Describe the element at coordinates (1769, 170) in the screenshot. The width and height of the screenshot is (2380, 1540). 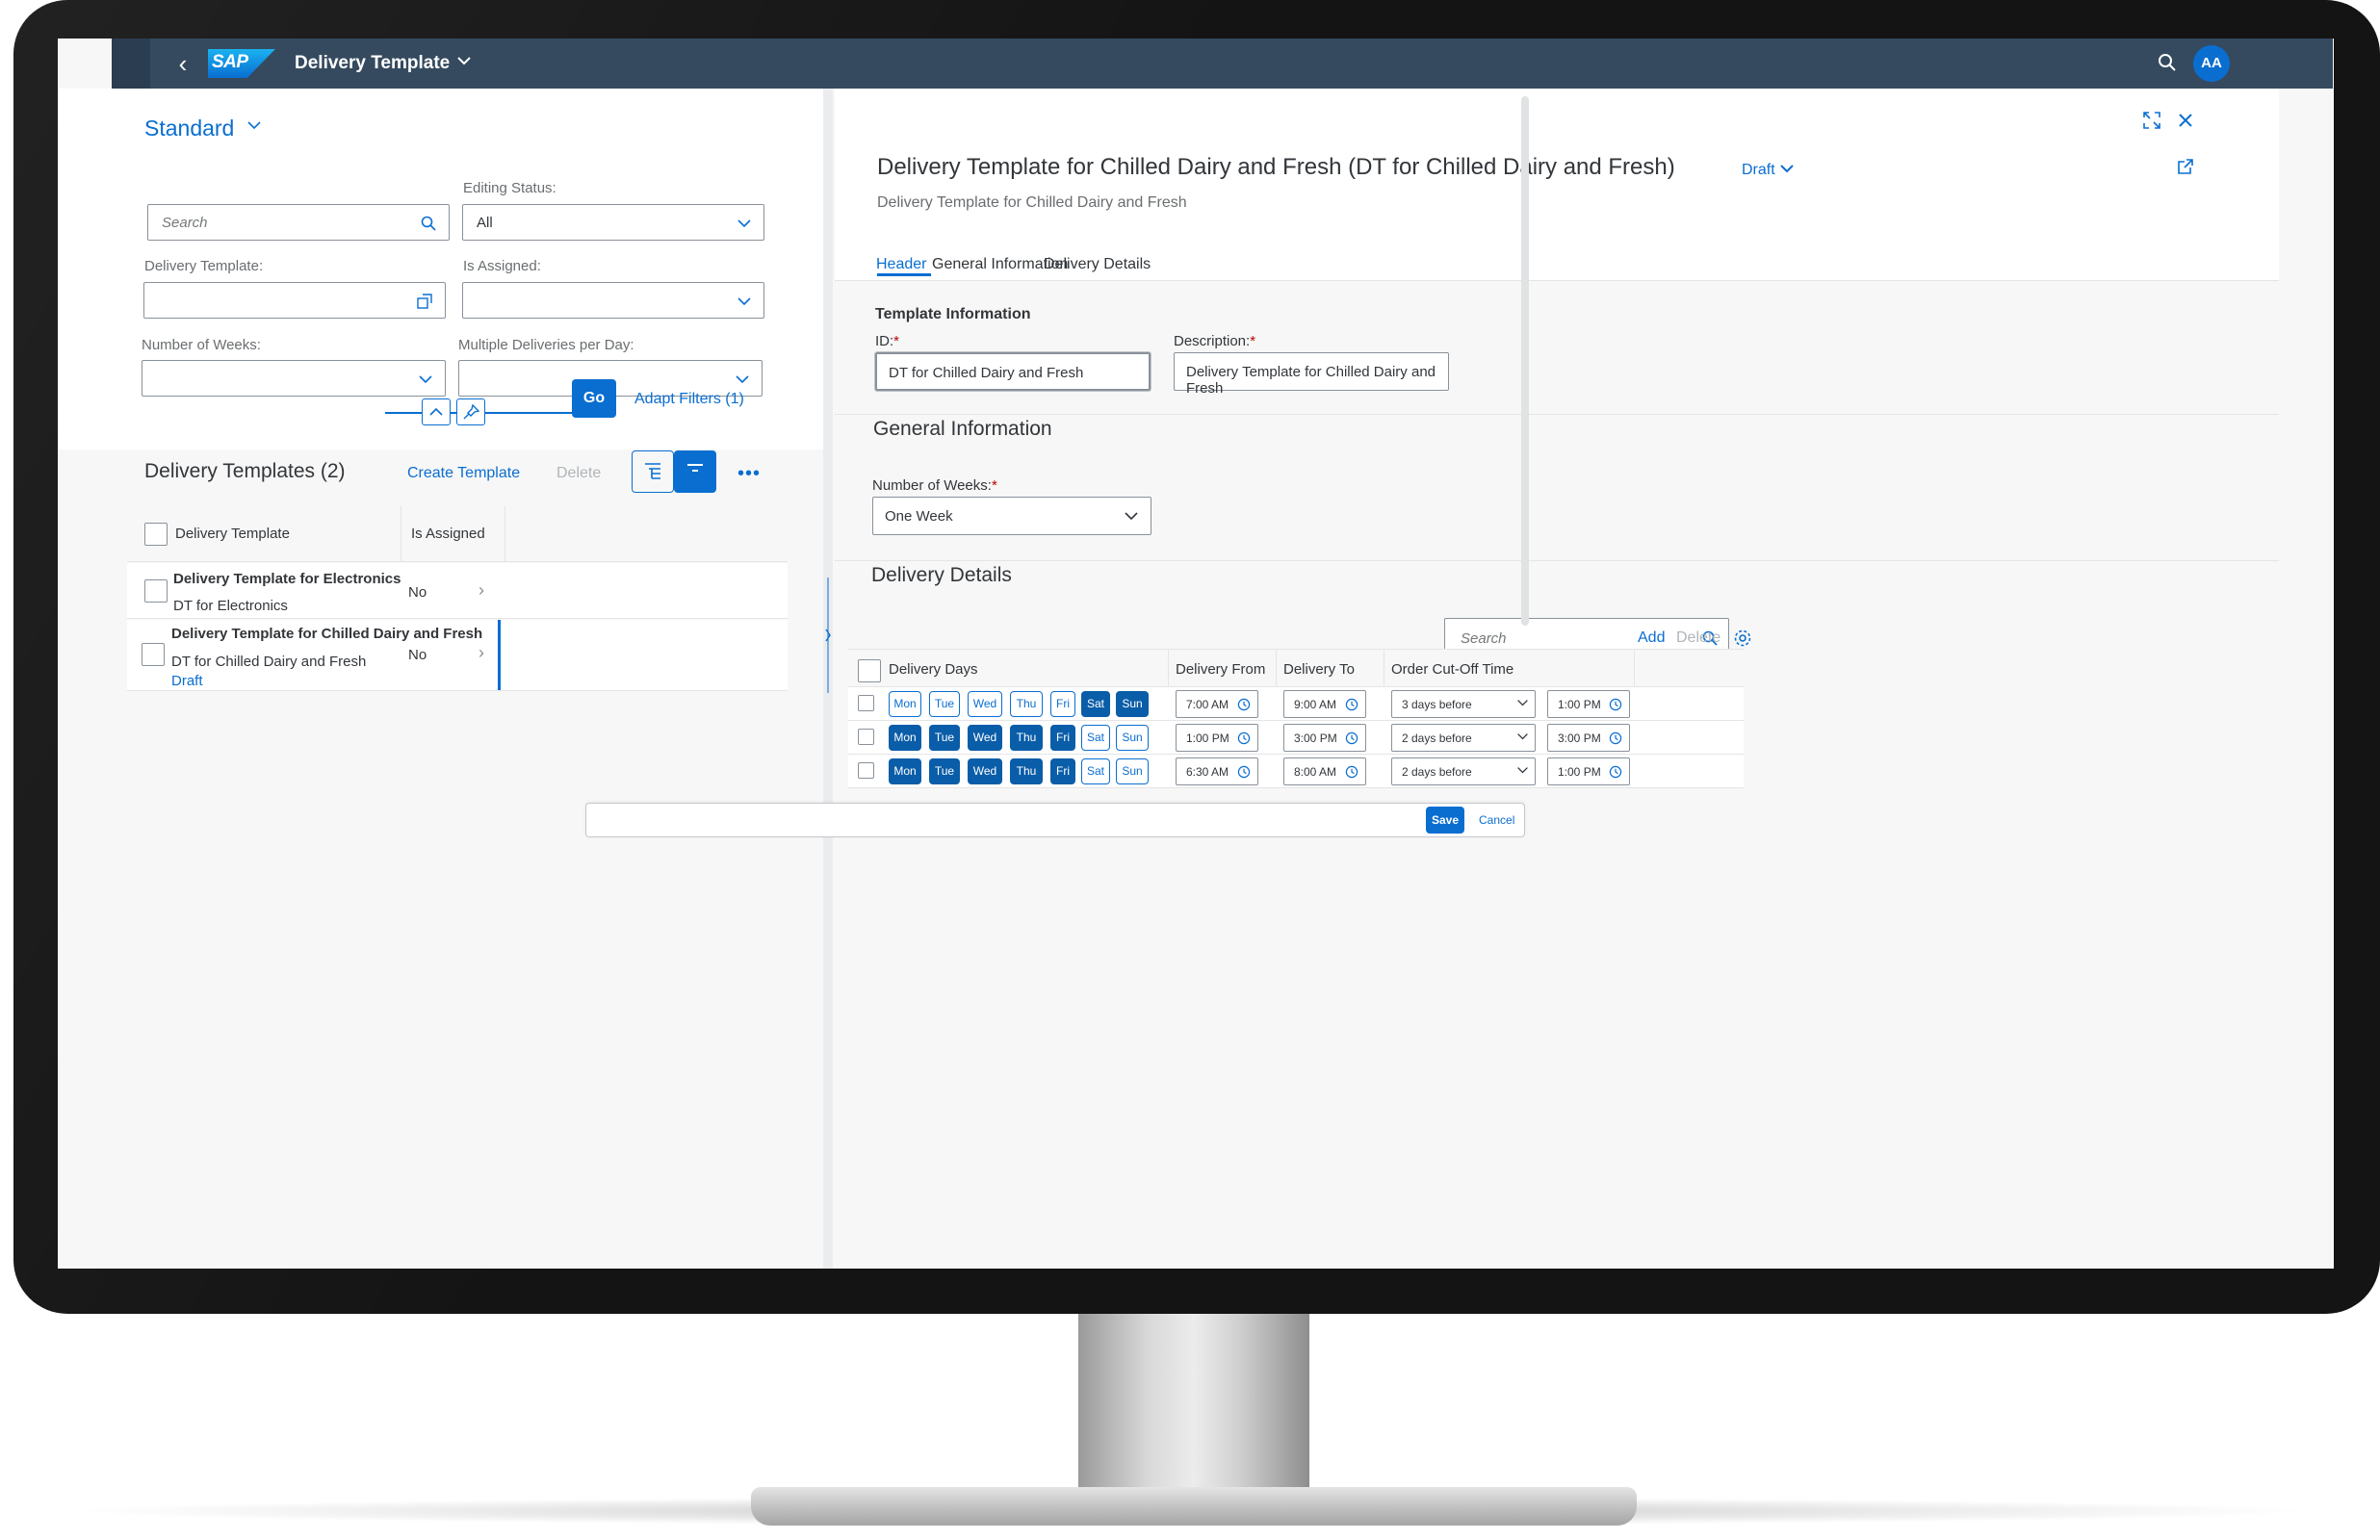
I see `draft-status-button: Draft` at that location.